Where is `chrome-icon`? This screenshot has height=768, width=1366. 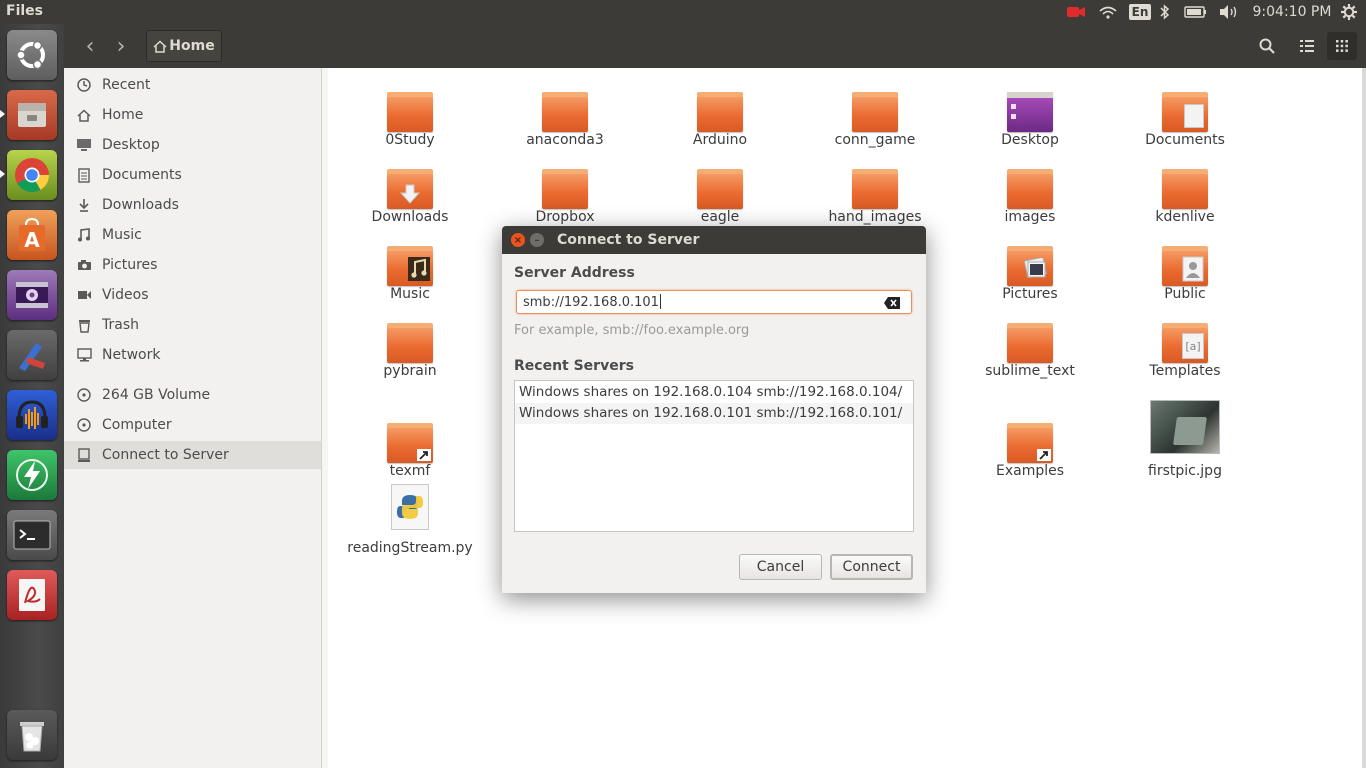 chrome-icon is located at coordinates (32, 175).